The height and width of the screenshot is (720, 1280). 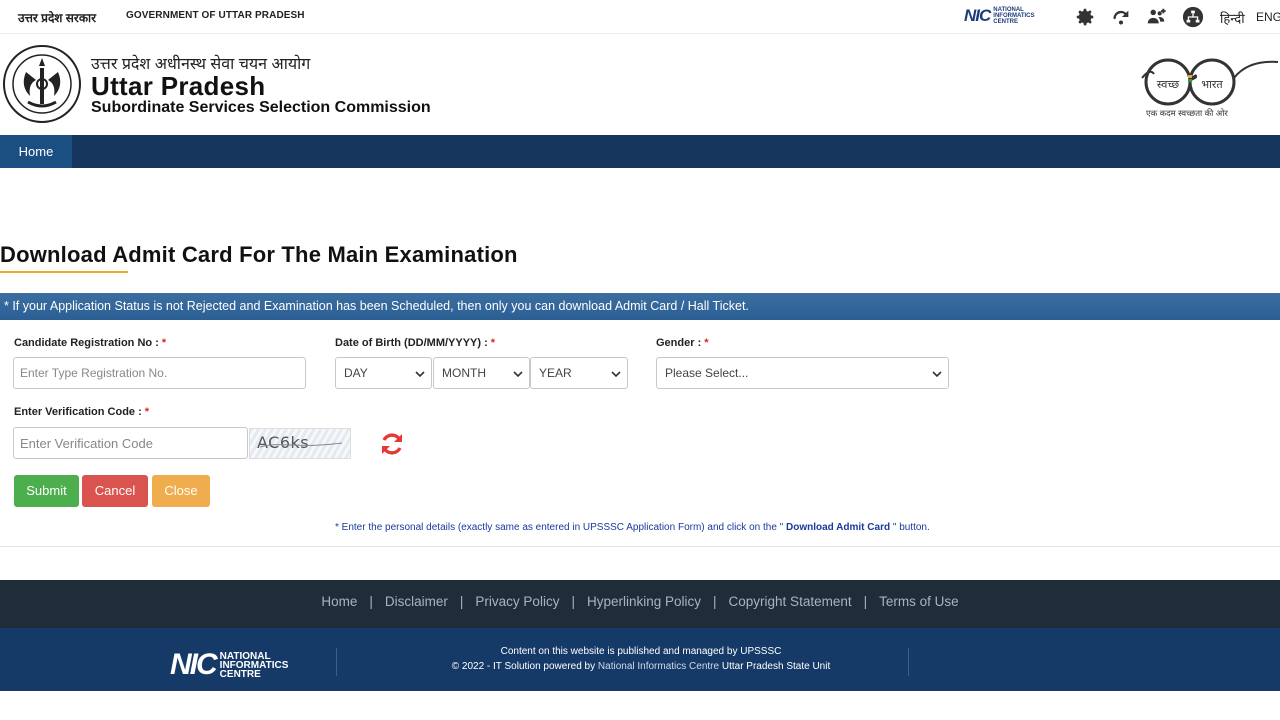 What do you see at coordinates (115, 491) in the screenshot?
I see `cancel-button: Cancel` at bounding box center [115, 491].